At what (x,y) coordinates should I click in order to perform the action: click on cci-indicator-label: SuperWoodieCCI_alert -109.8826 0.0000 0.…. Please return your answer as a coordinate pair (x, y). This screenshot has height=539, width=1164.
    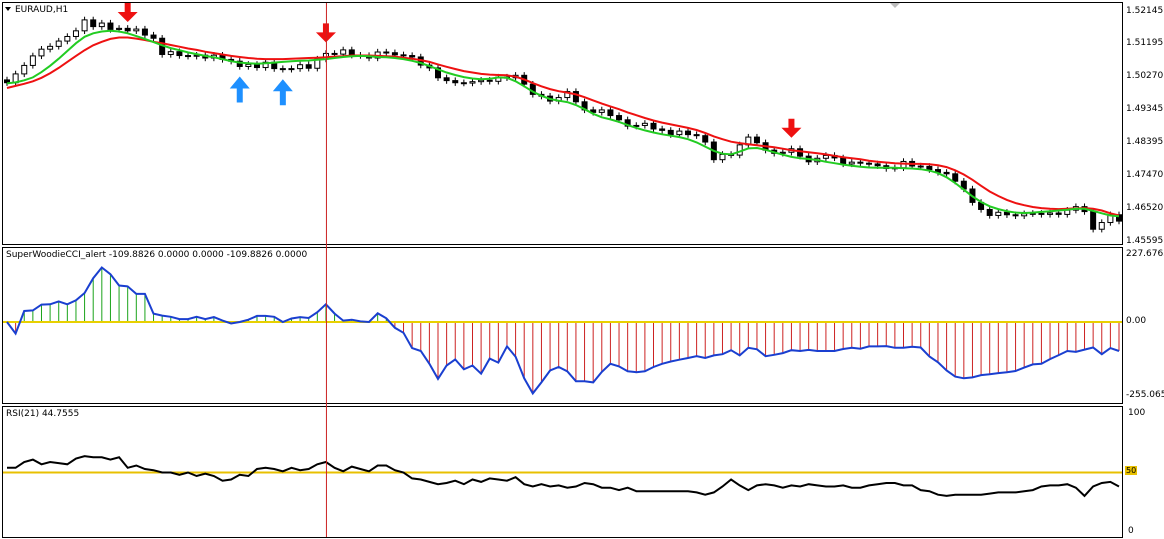
    Looking at the image, I should click on (157, 255).